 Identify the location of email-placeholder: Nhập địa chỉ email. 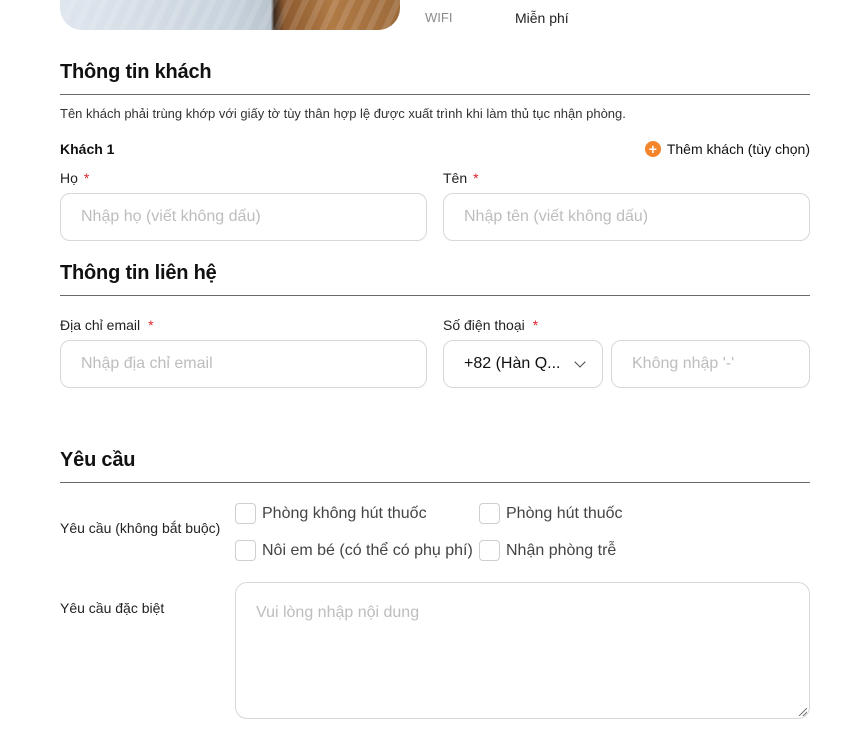
(147, 363).